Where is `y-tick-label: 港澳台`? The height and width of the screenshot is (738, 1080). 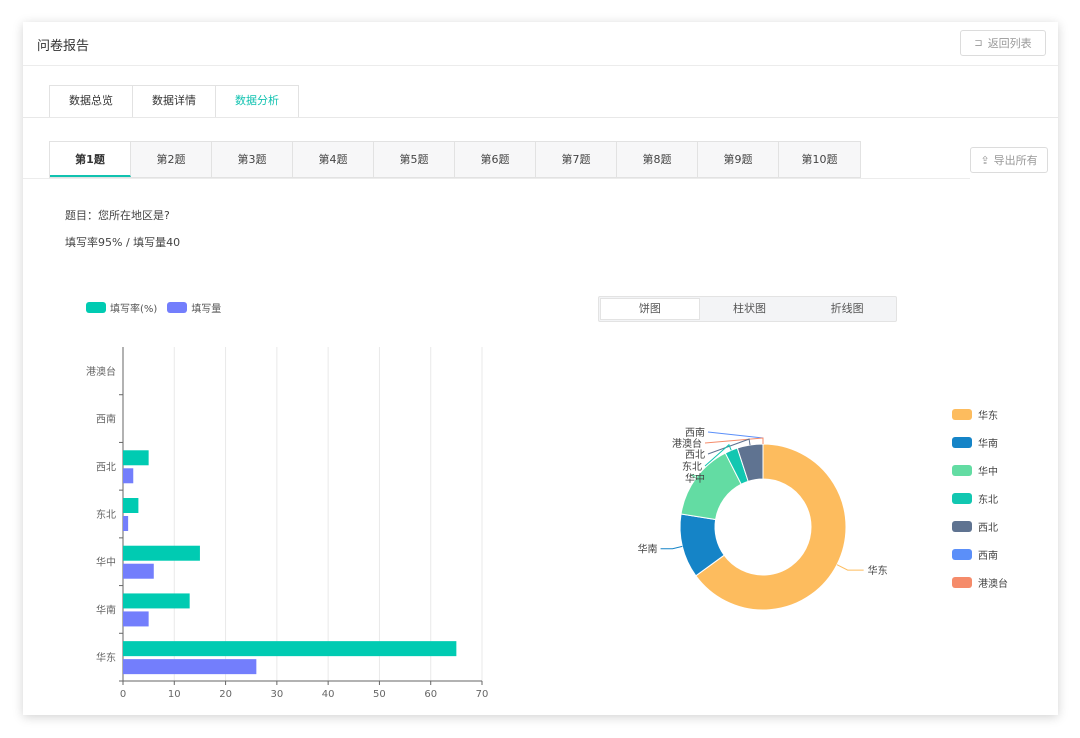 y-tick-label: 港澳台 is located at coordinates (101, 371).